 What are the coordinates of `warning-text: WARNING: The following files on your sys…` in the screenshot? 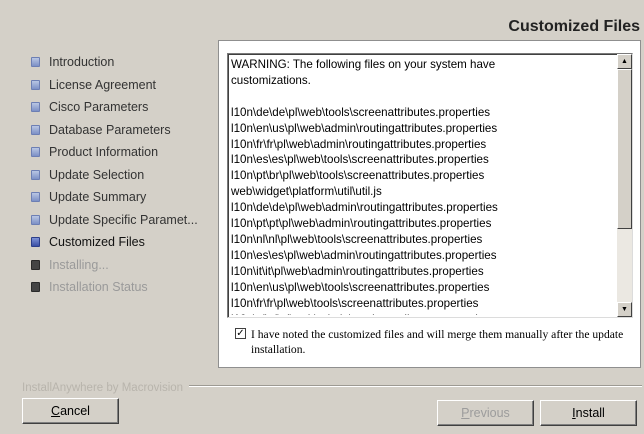 It's located at (363, 72).